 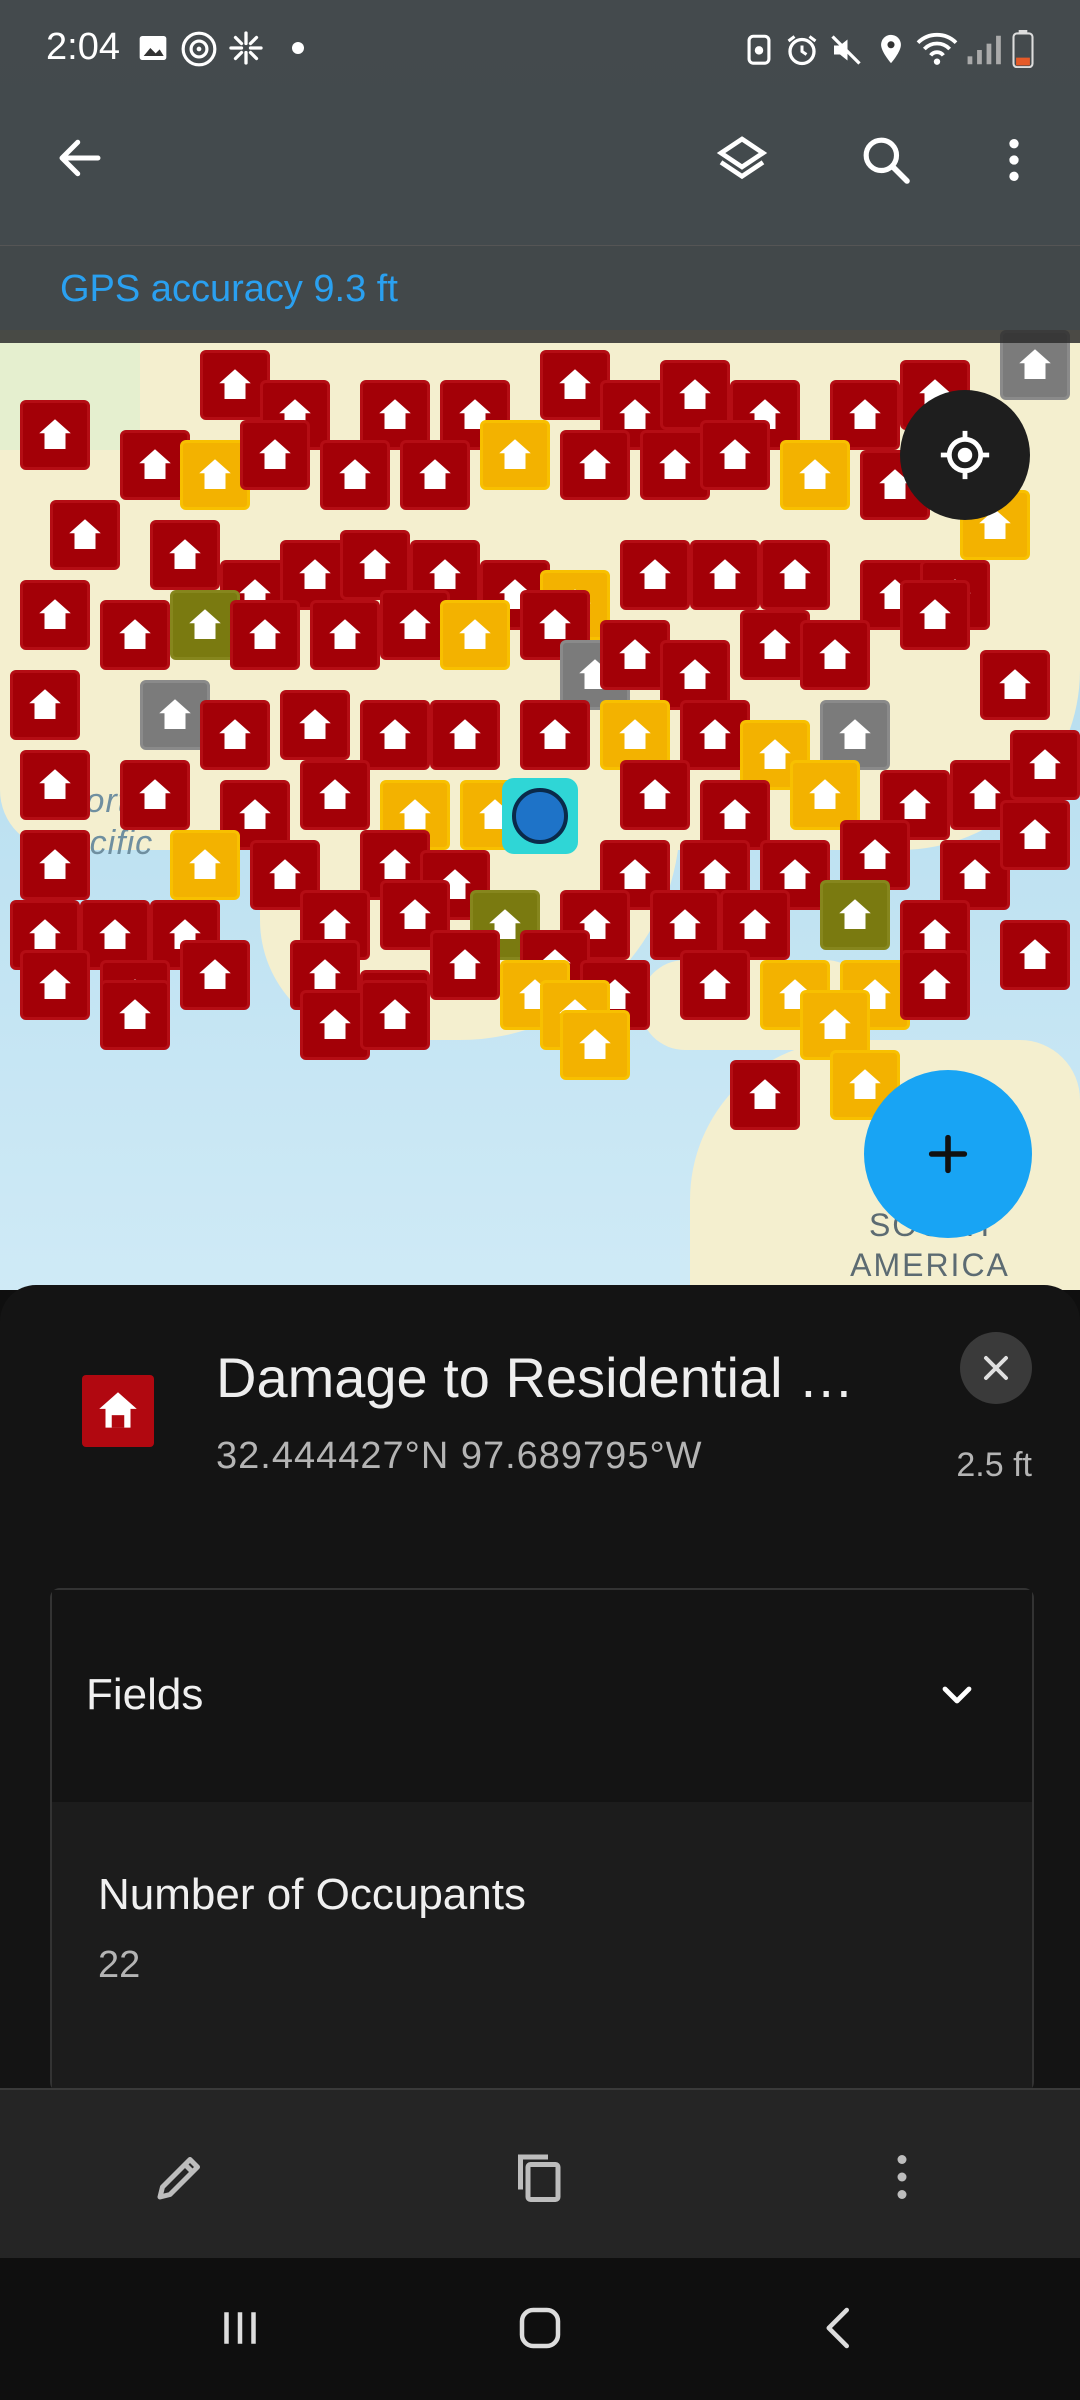 I want to click on recycle-icon, so click(x=759, y=49).